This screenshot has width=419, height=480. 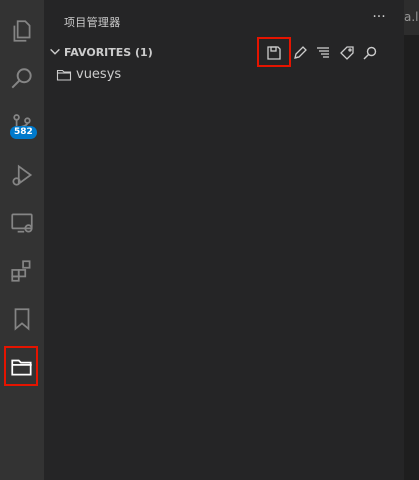 What do you see at coordinates (108, 52) in the screenshot?
I see `section-title: FAVORITES (1)` at bounding box center [108, 52].